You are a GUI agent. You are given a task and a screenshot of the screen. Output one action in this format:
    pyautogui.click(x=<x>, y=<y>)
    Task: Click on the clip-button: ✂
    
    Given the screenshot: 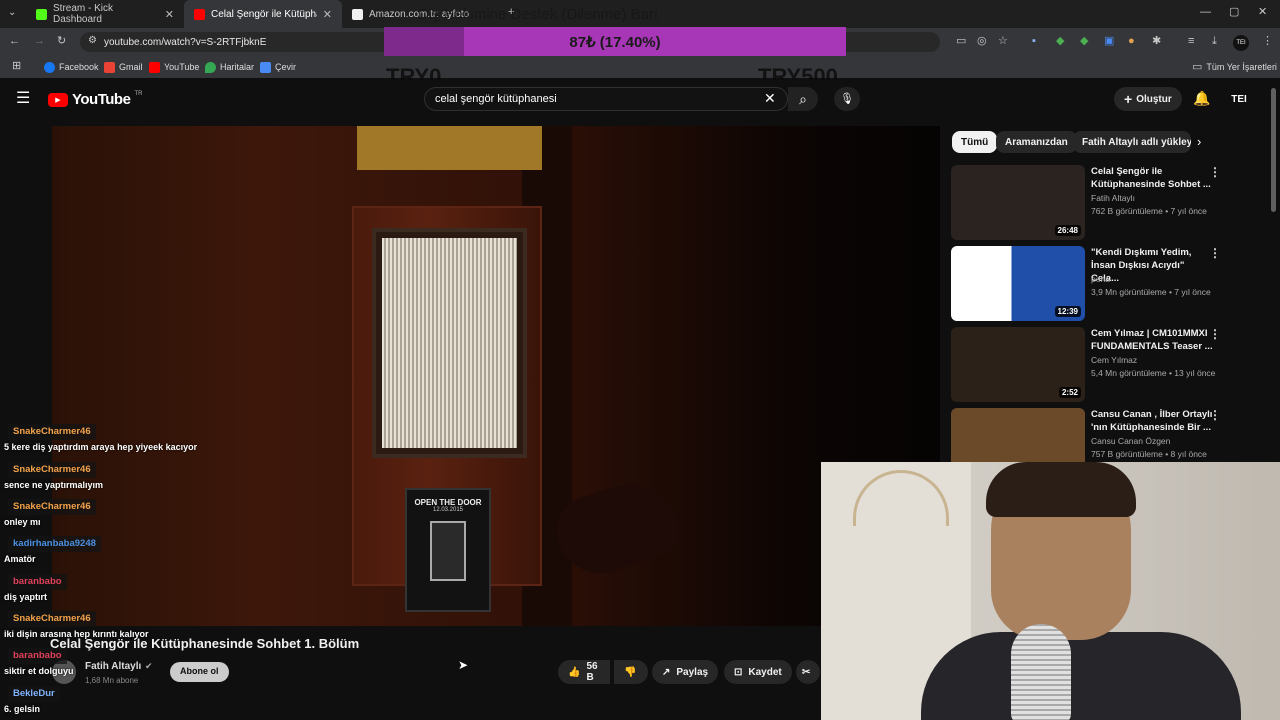 What is the action you would take?
    pyautogui.click(x=808, y=672)
    